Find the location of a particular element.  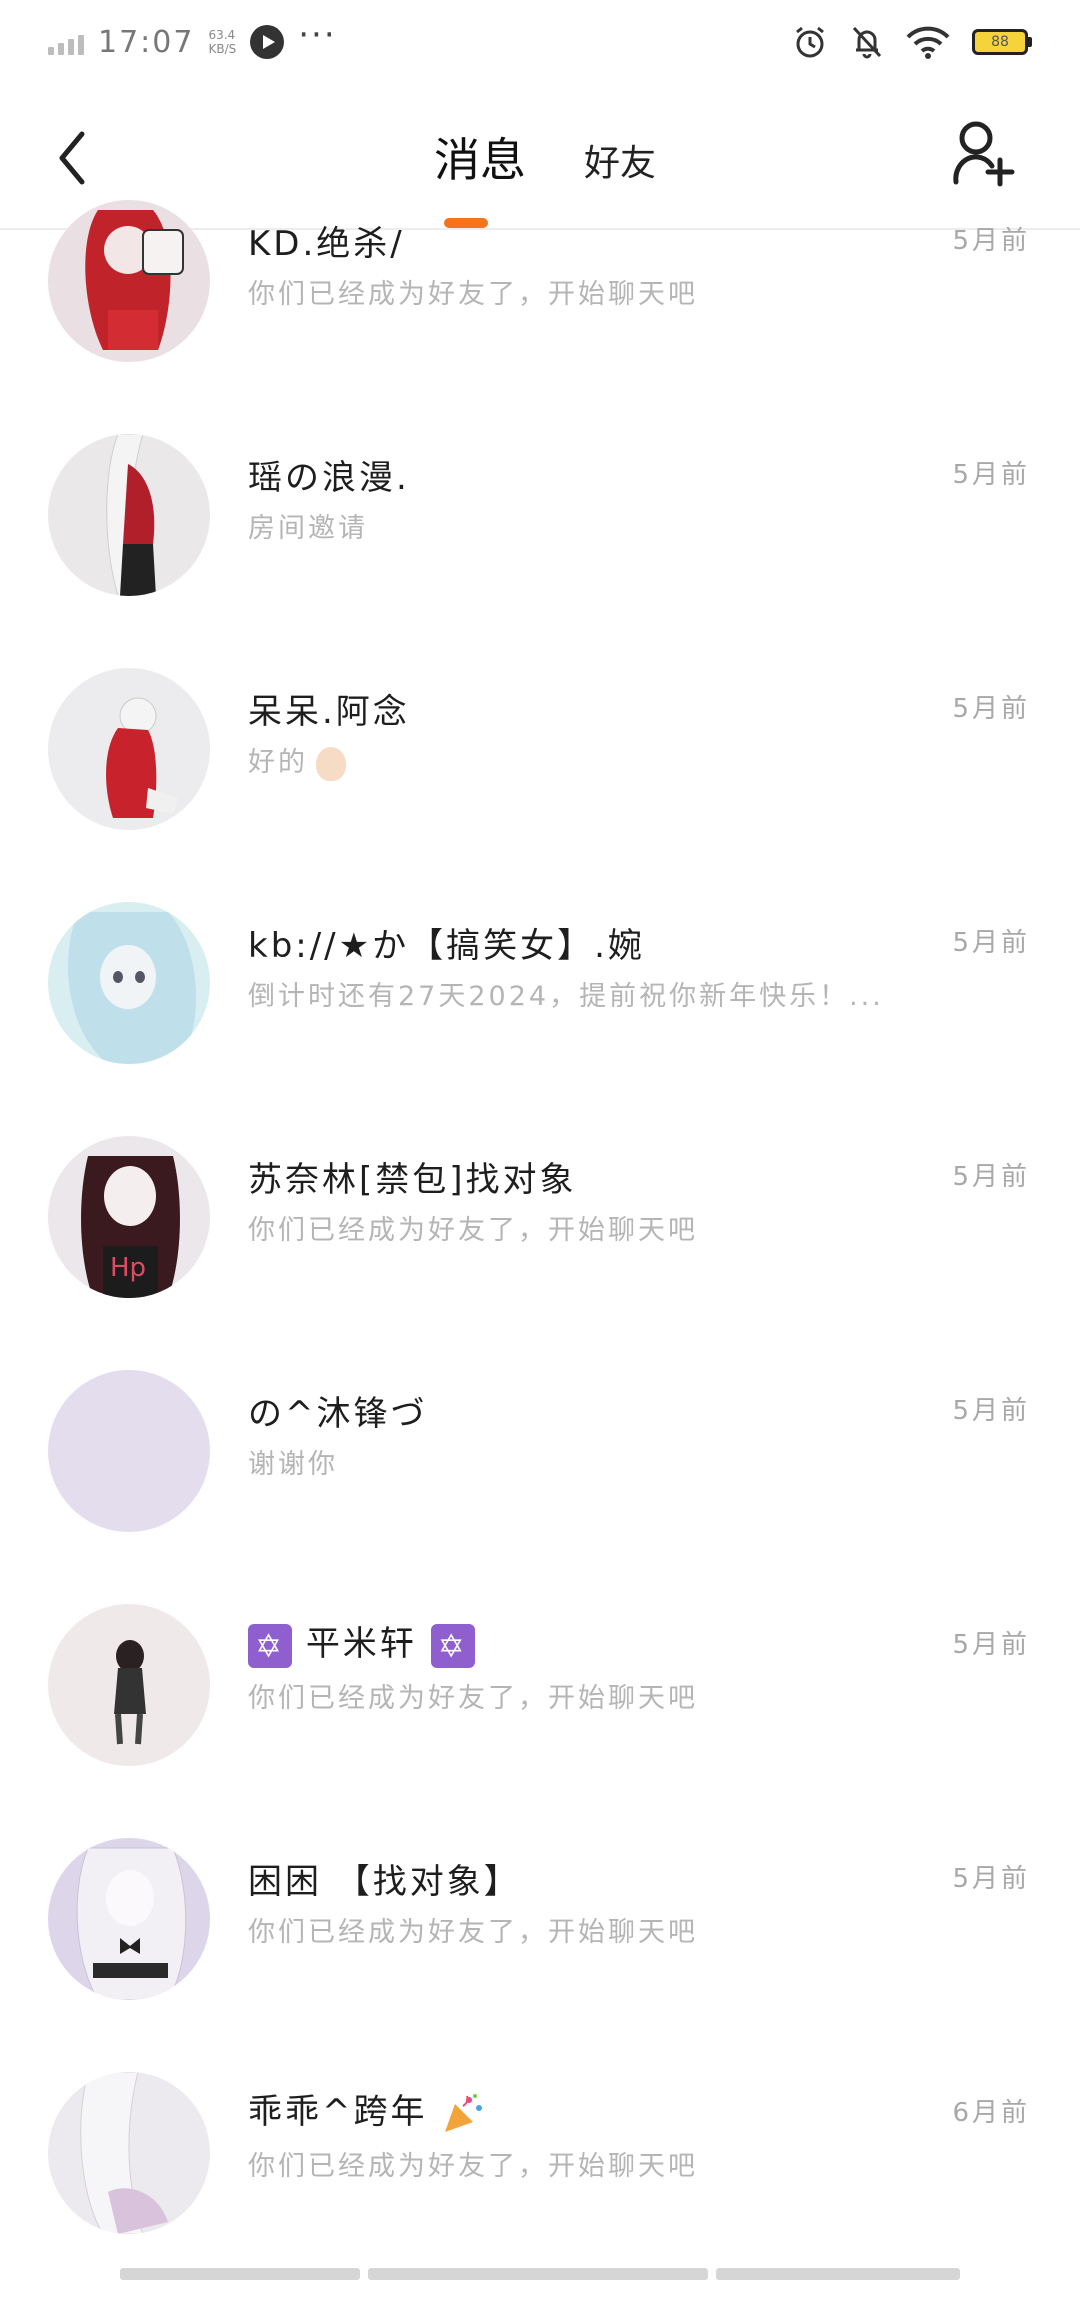

mute-icon is located at coordinates (867, 42).